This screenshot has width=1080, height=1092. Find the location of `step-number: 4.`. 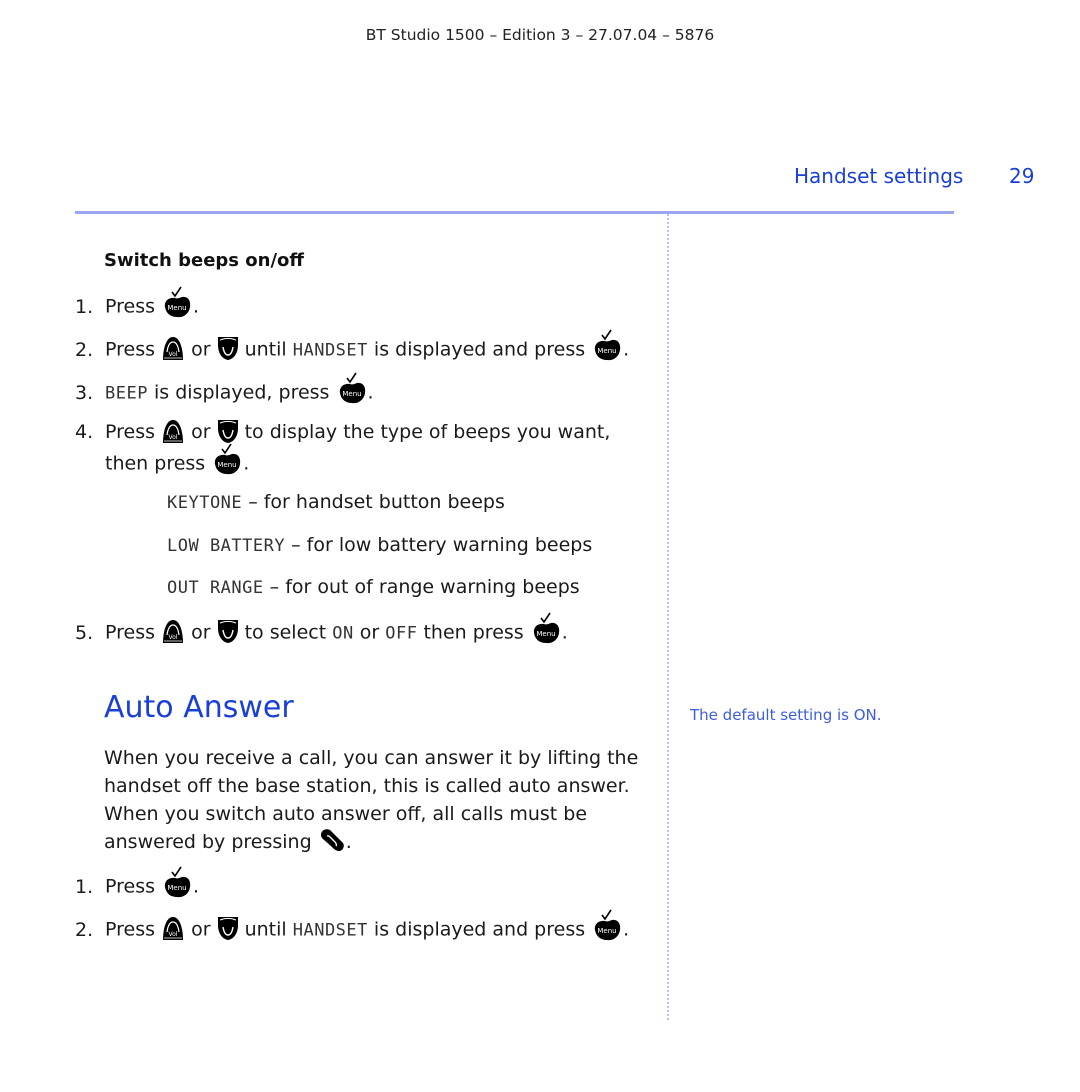

step-number: 4. is located at coordinates (84, 432).